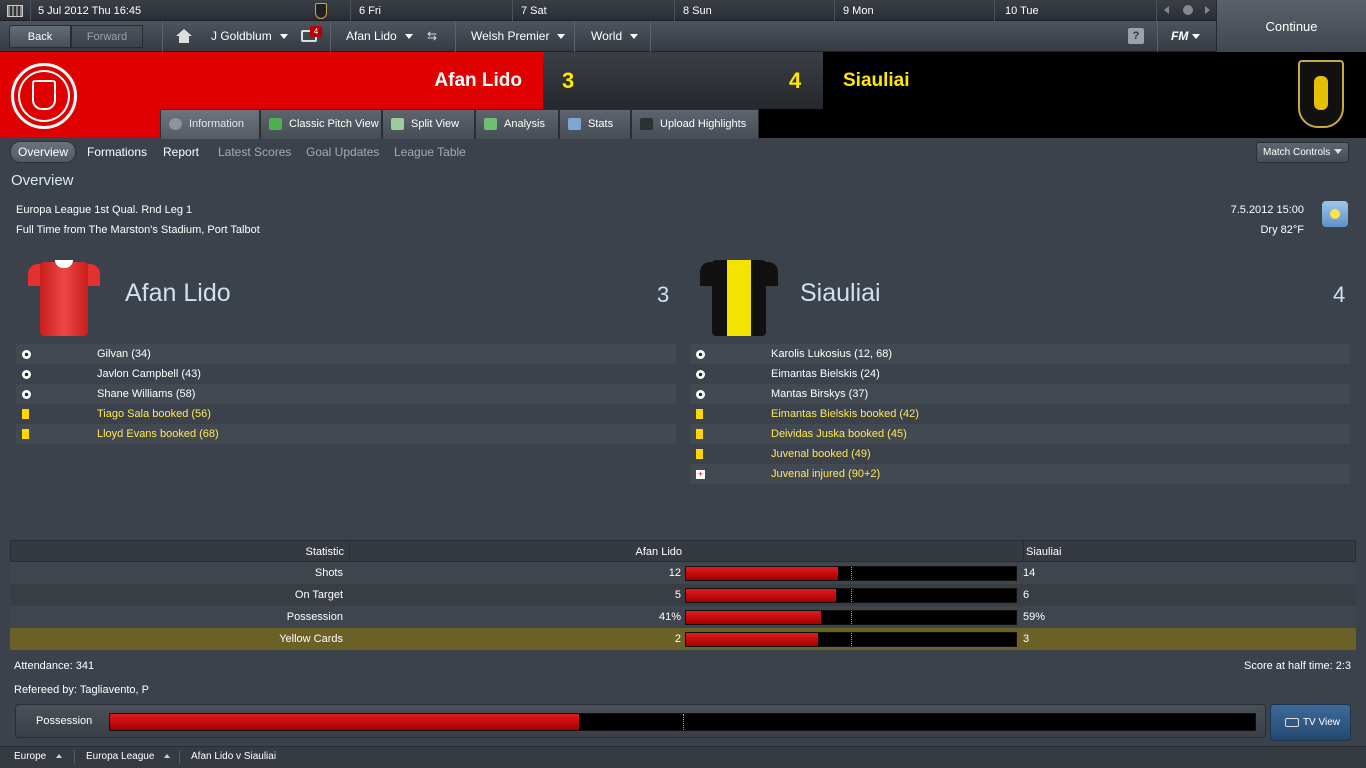 The height and width of the screenshot is (768, 1366). I want to click on home-team-title: Afan Lido, so click(178, 293).